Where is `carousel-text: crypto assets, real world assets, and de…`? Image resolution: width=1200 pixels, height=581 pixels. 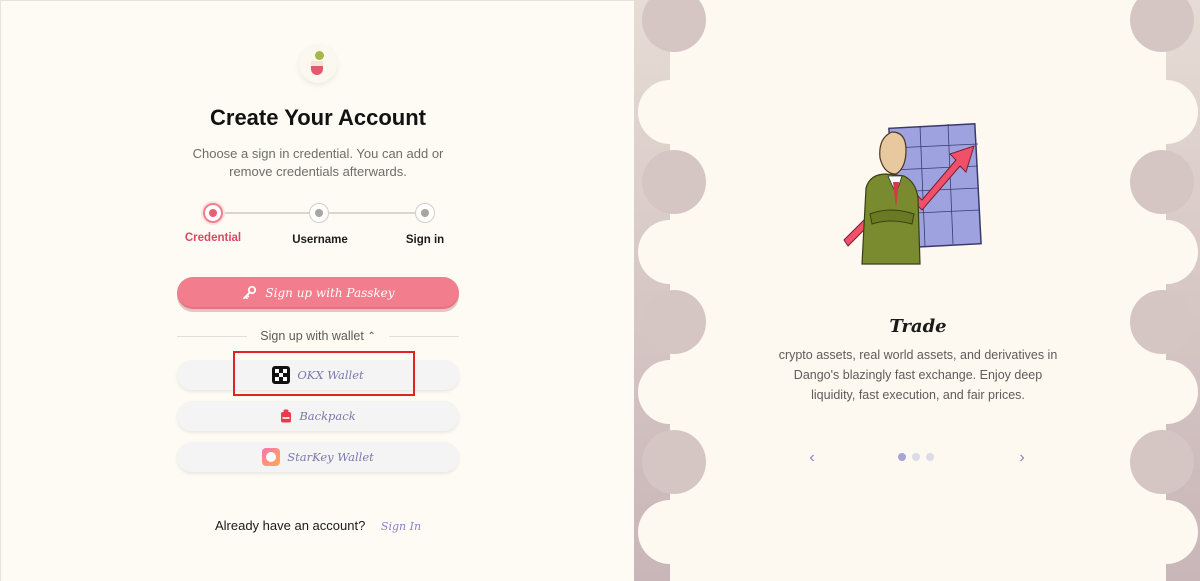
carousel-text: crypto assets, real world assets, and de… is located at coordinates (918, 375).